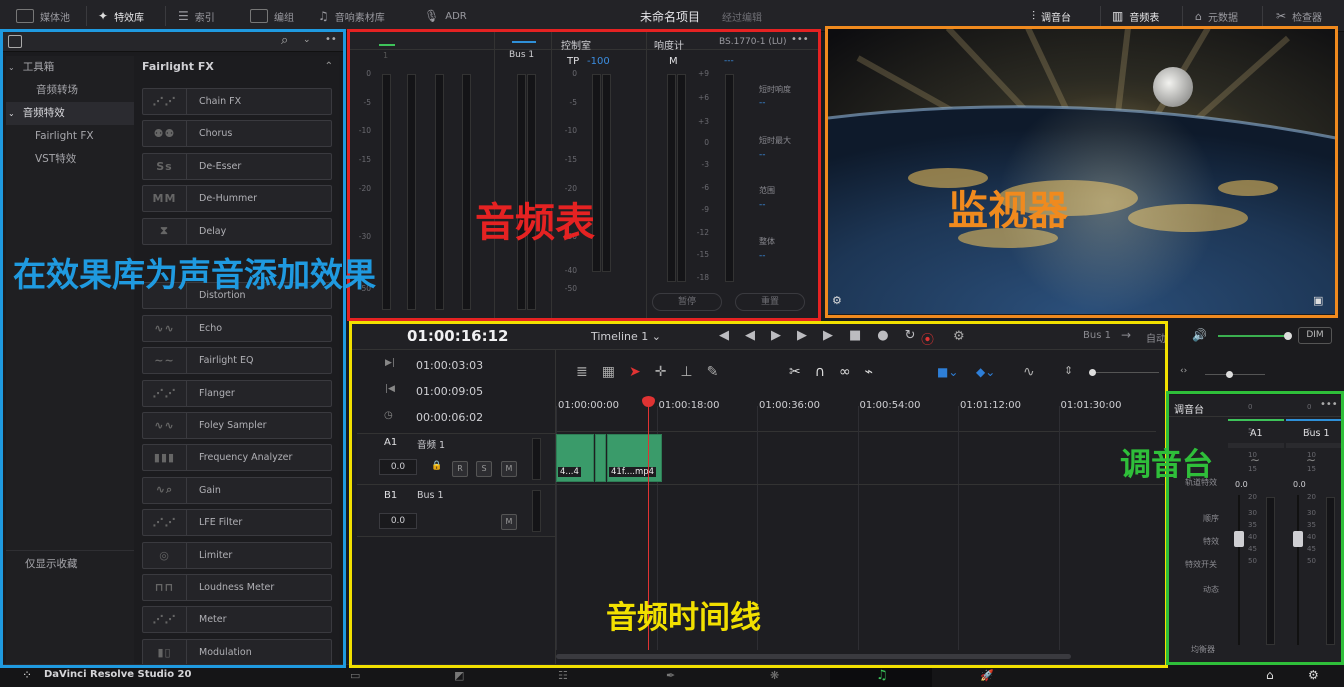  I want to click on waveform-zoom-icon: ∿, so click(1029, 372).